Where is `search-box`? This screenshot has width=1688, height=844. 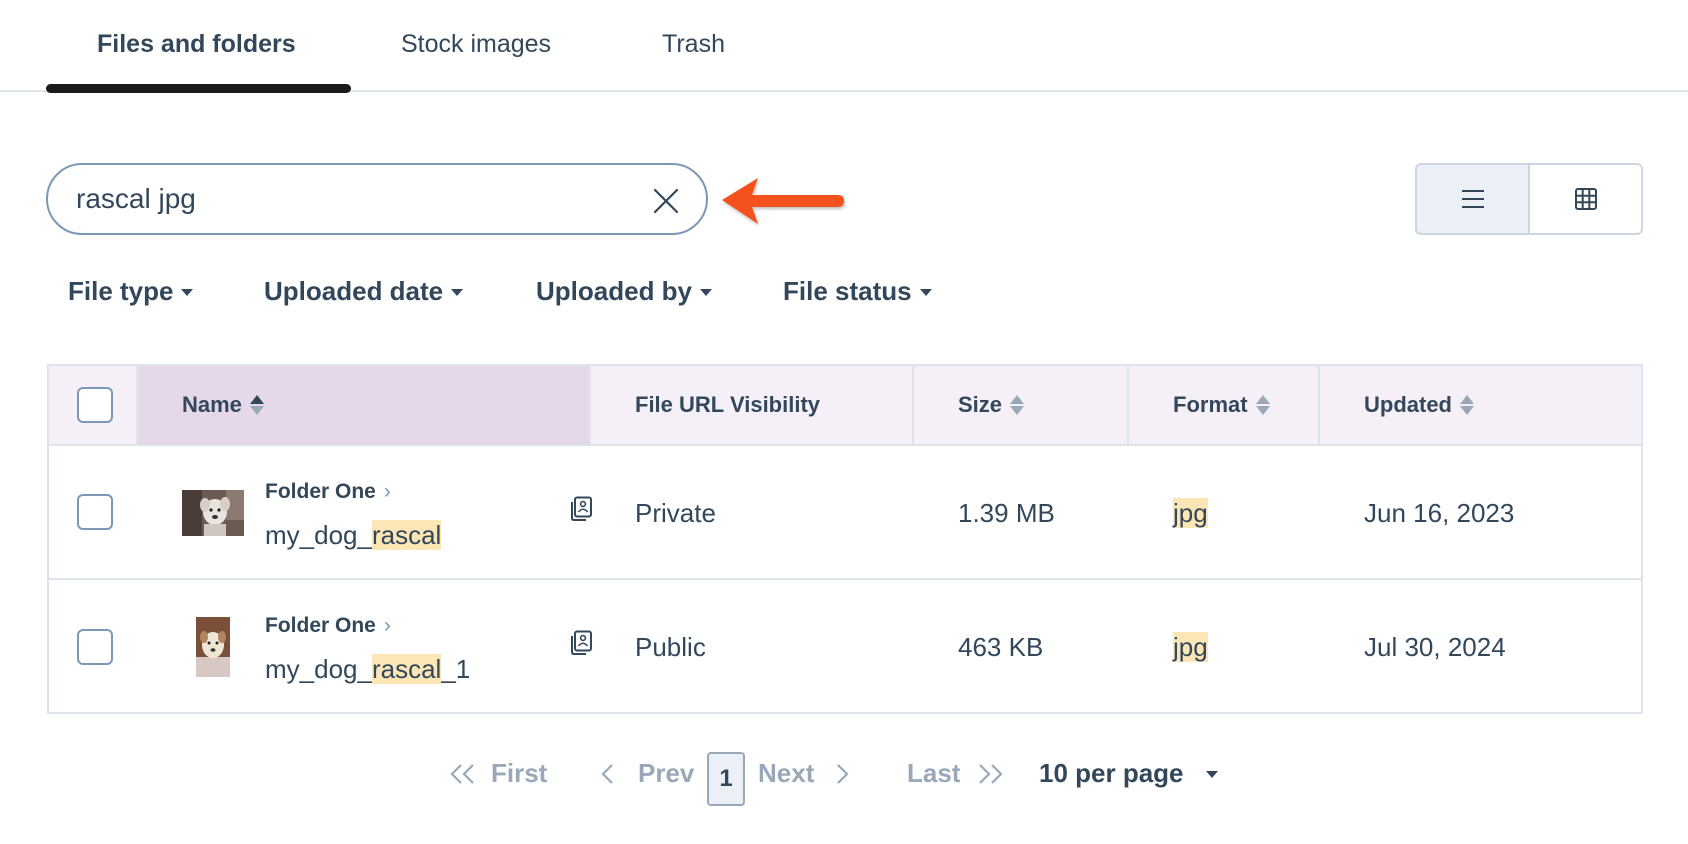
search-box is located at coordinates (377, 199).